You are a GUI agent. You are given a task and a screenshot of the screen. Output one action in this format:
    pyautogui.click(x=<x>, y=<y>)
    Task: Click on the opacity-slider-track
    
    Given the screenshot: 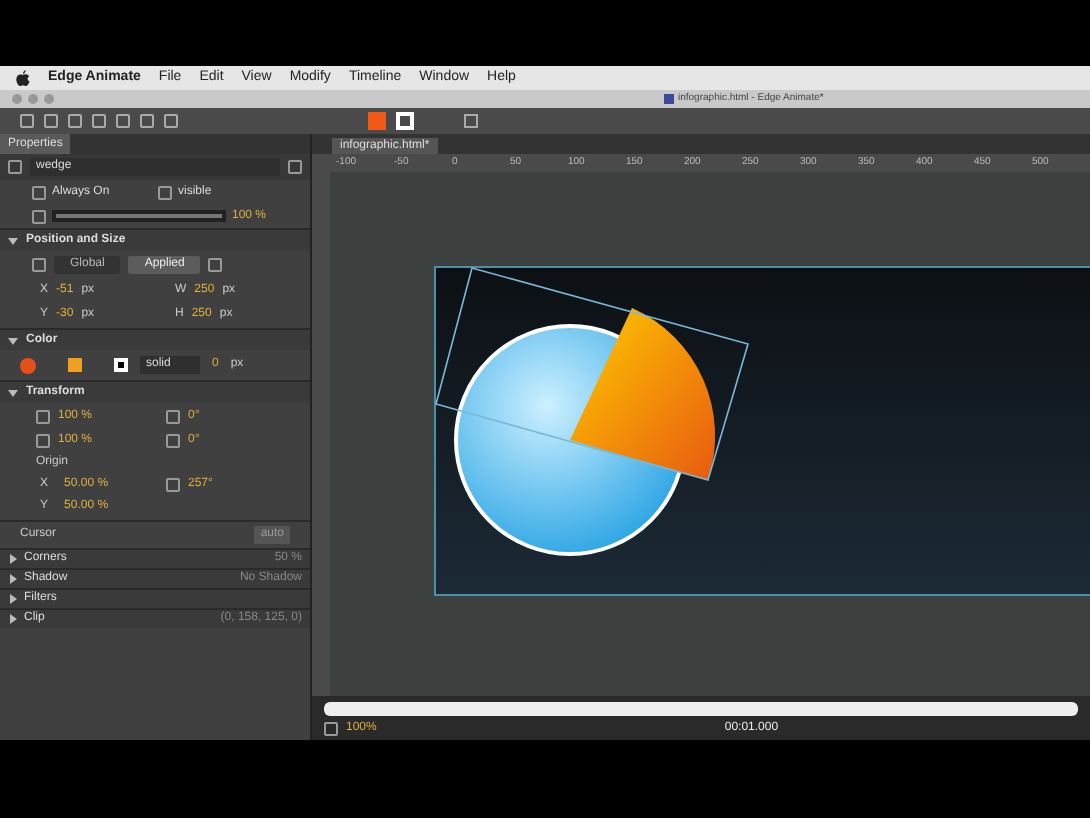 What is the action you would take?
    pyautogui.click(x=139, y=216)
    